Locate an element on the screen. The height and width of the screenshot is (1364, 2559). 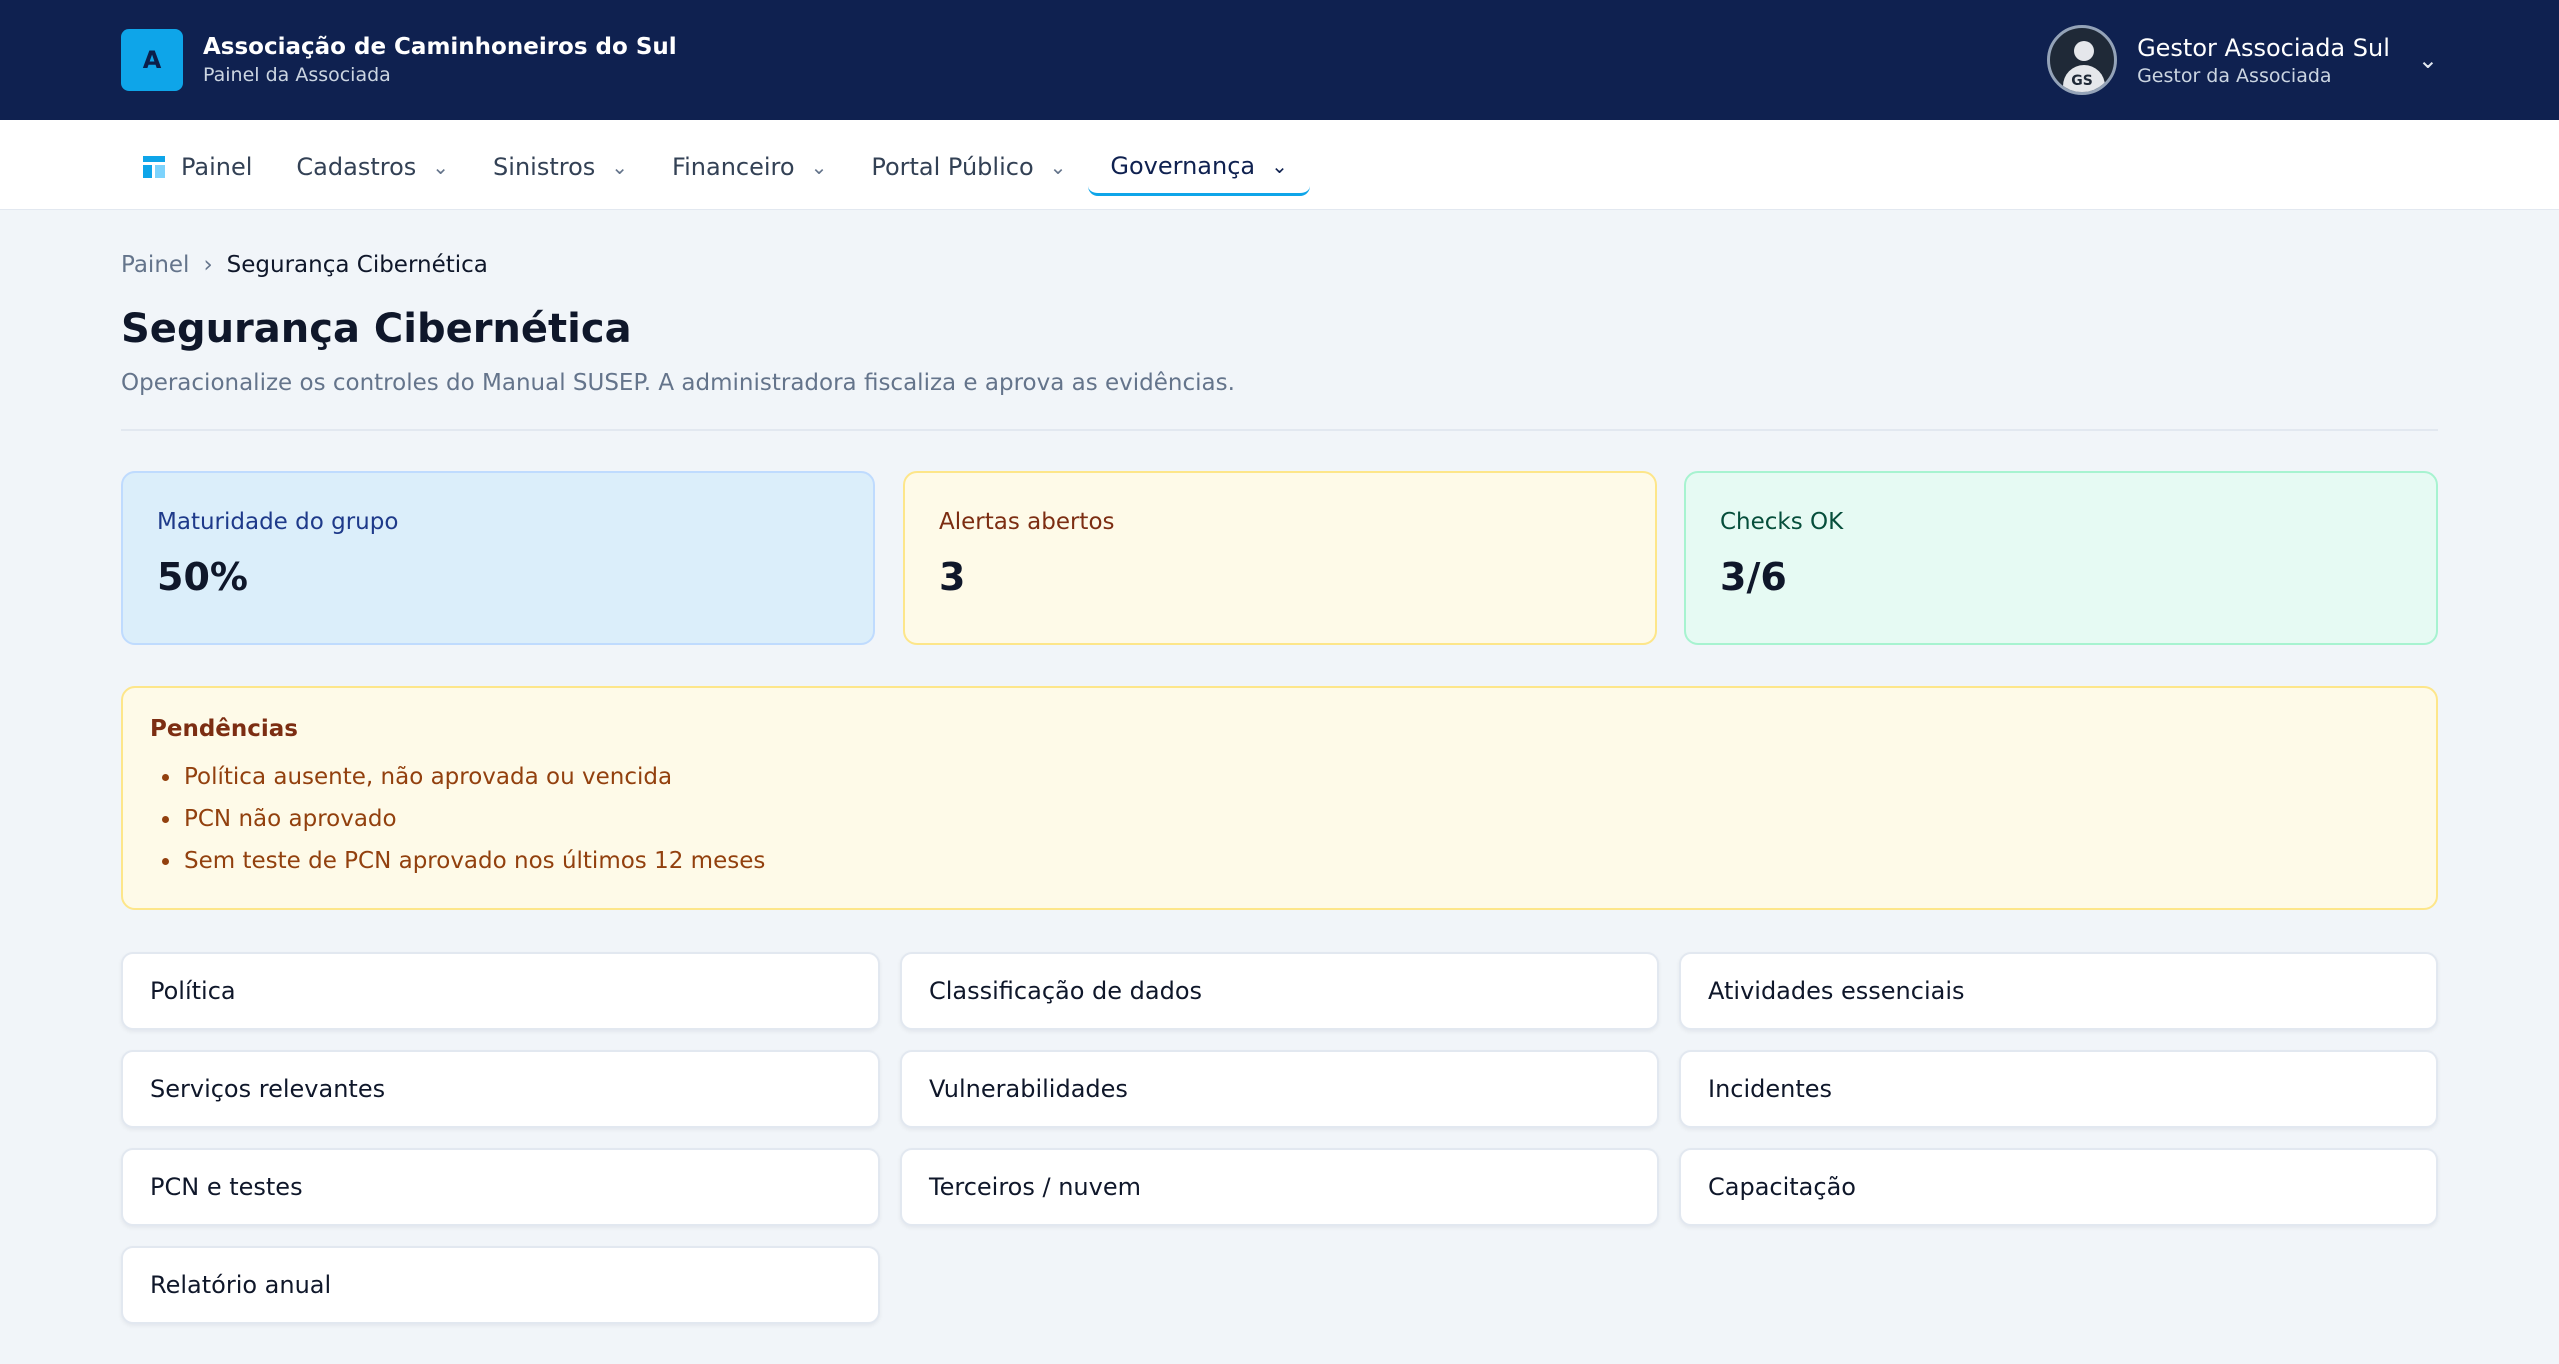
page-title: Segurança Cibernética is located at coordinates (376, 329).